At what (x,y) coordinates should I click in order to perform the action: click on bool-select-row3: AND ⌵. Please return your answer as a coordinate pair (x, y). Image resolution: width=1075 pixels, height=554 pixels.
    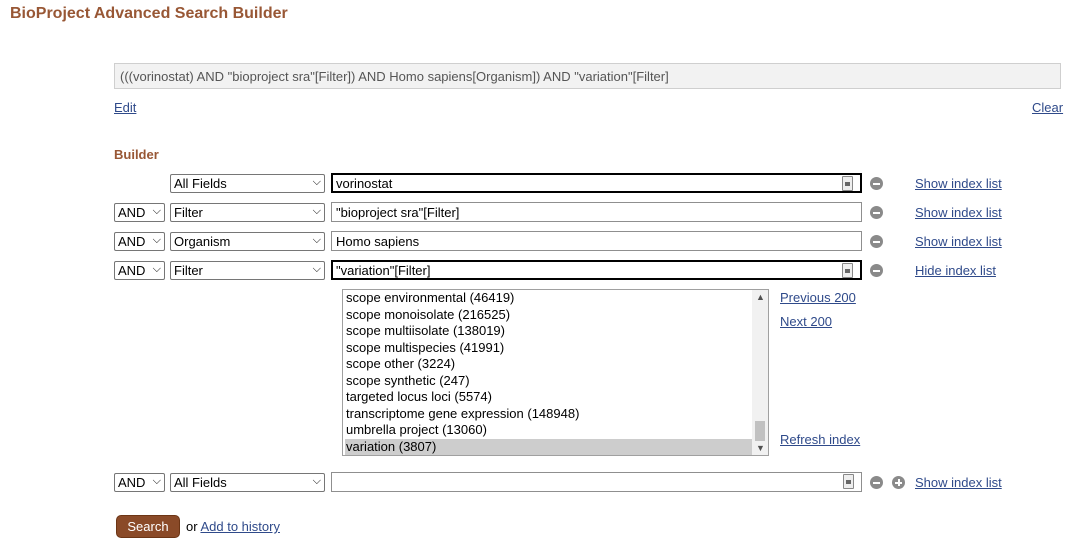
    Looking at the image, I should click on (139, 241).